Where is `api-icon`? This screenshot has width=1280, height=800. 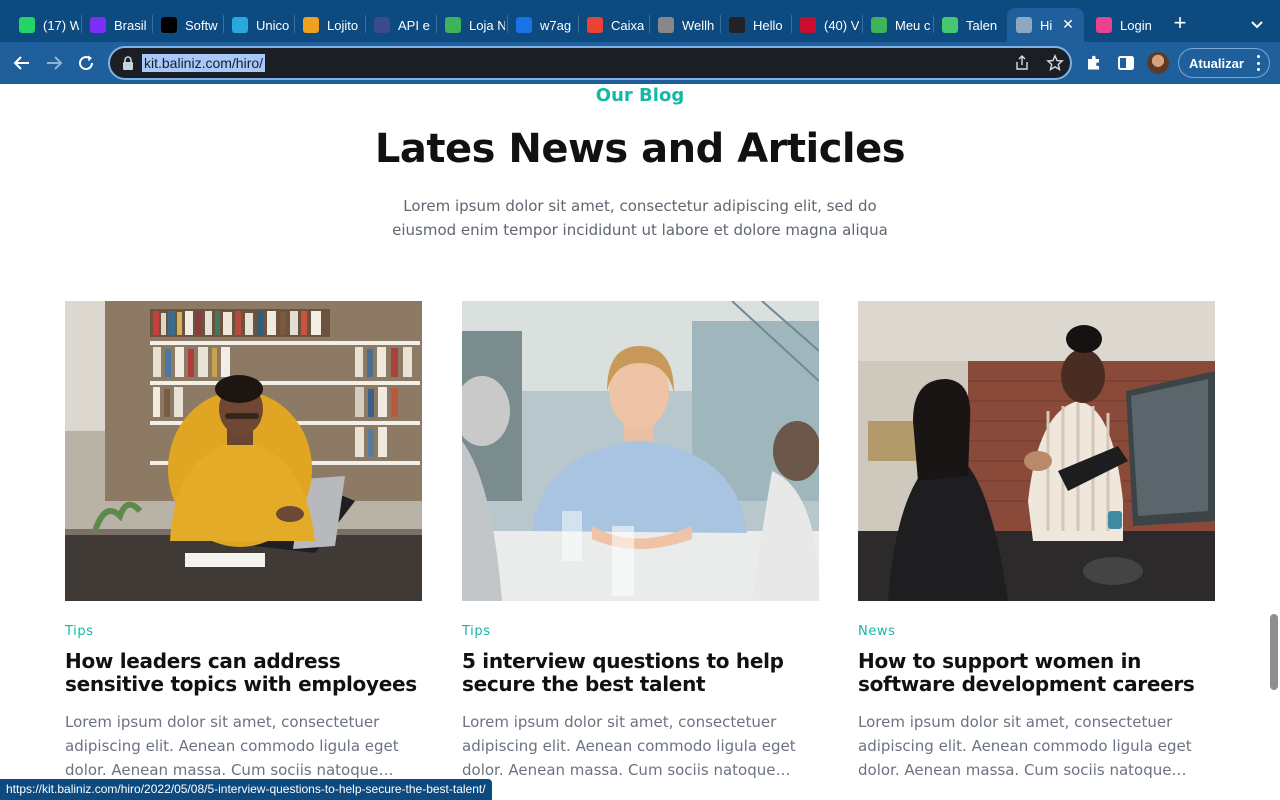 api-icon is located at coordinates (382, 25).